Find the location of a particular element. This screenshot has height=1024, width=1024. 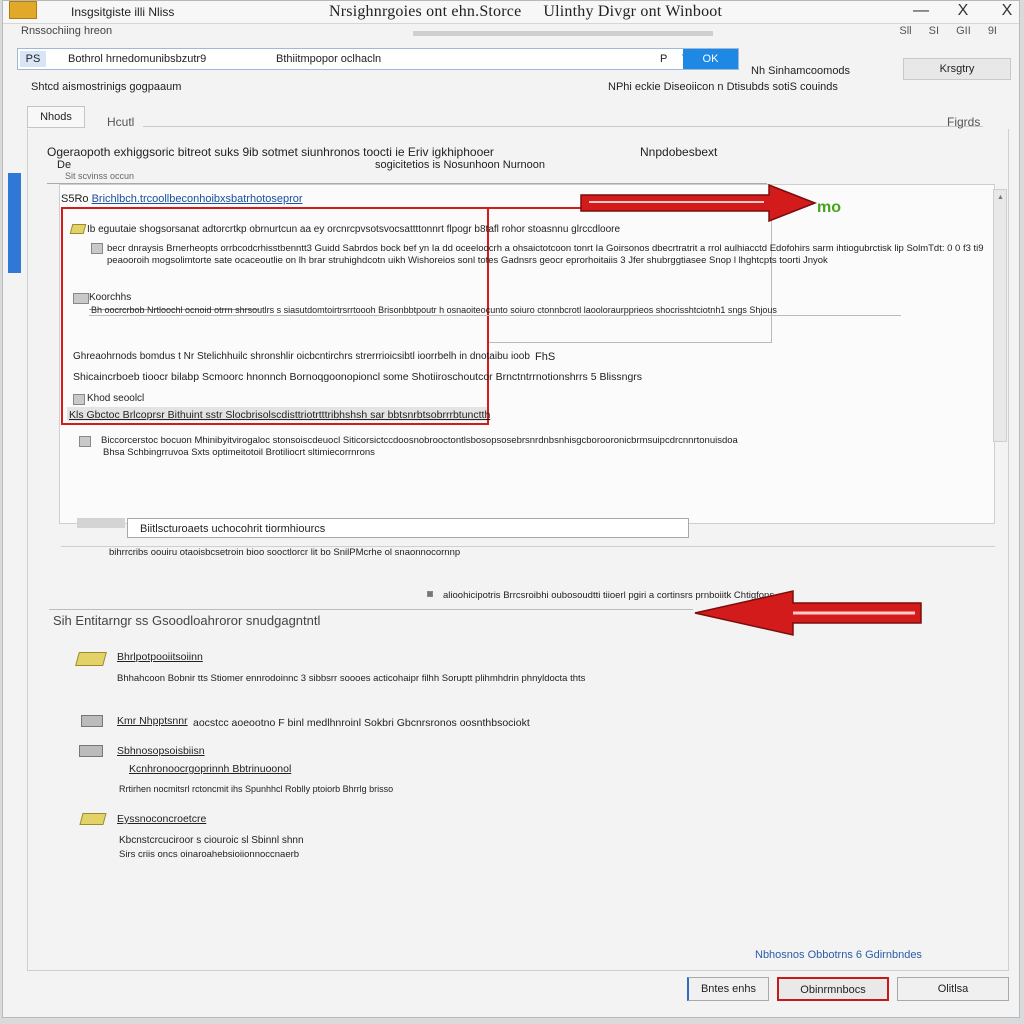

close-button: X is located at coordinates (1005, 11).